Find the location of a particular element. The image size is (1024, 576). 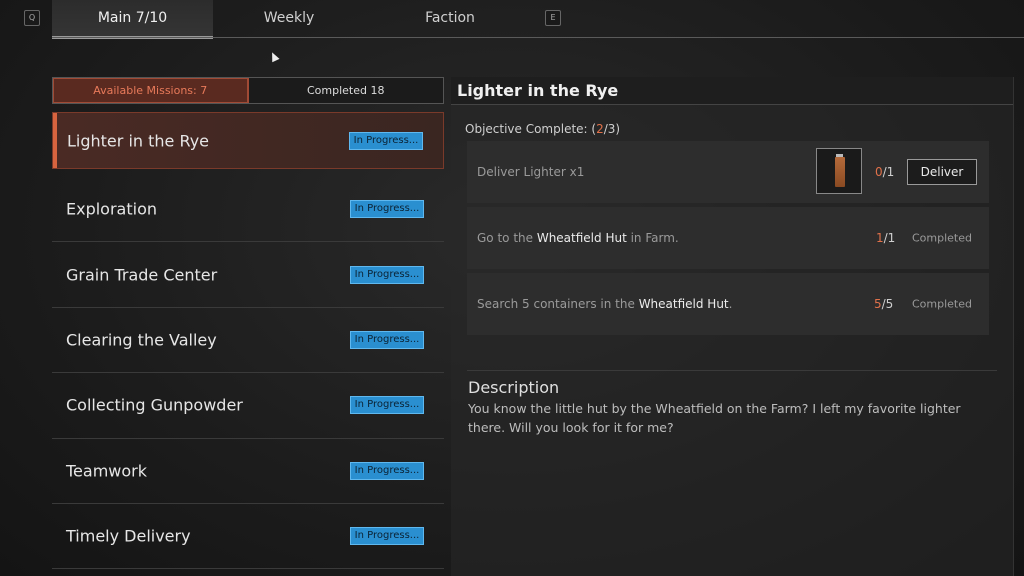

tab-faction: Faction is located at coordinates (450, 19).